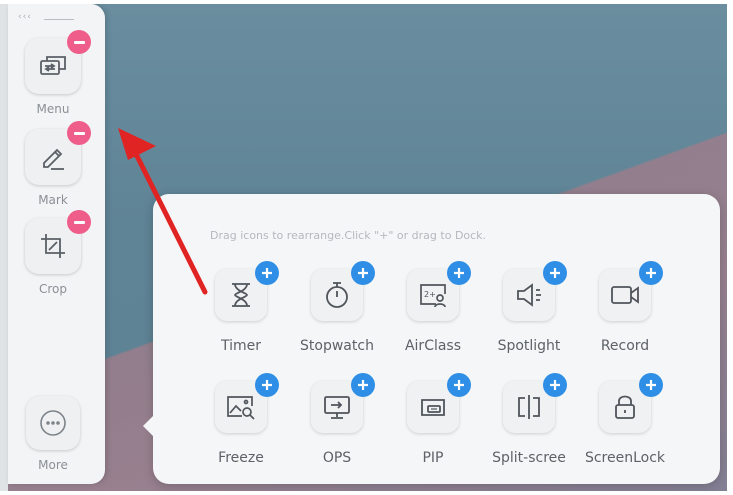  What do you see at coordinates (625, 346) in the screenshot?
I see `tool-label-record: Record` at bounding box center [625, 346].